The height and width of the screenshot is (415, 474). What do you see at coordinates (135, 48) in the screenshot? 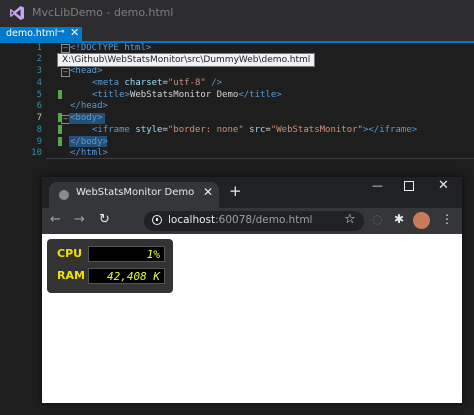
I see `doctype-html: html` at bounding box center [135, 48].